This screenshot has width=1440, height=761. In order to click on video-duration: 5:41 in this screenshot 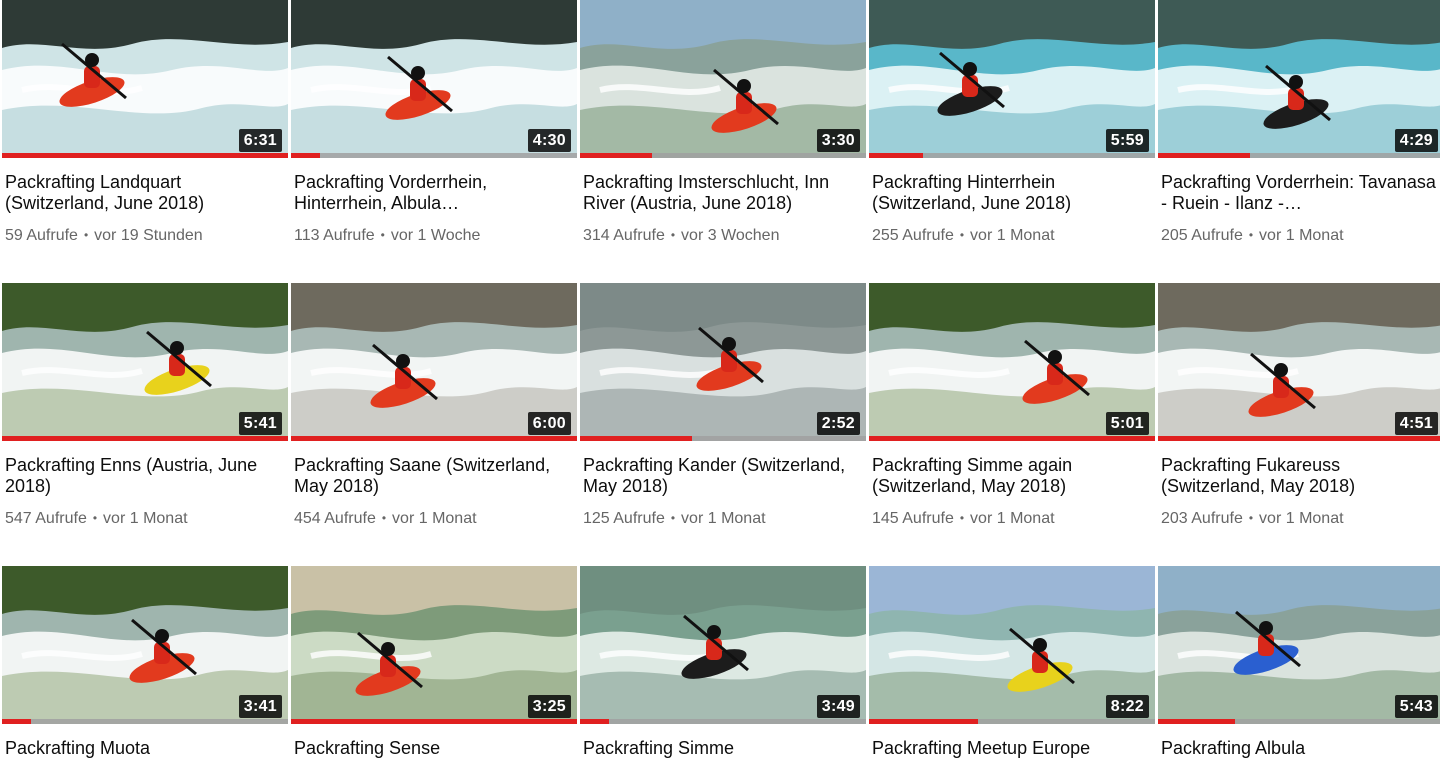, I will do `click(260, 423)`.